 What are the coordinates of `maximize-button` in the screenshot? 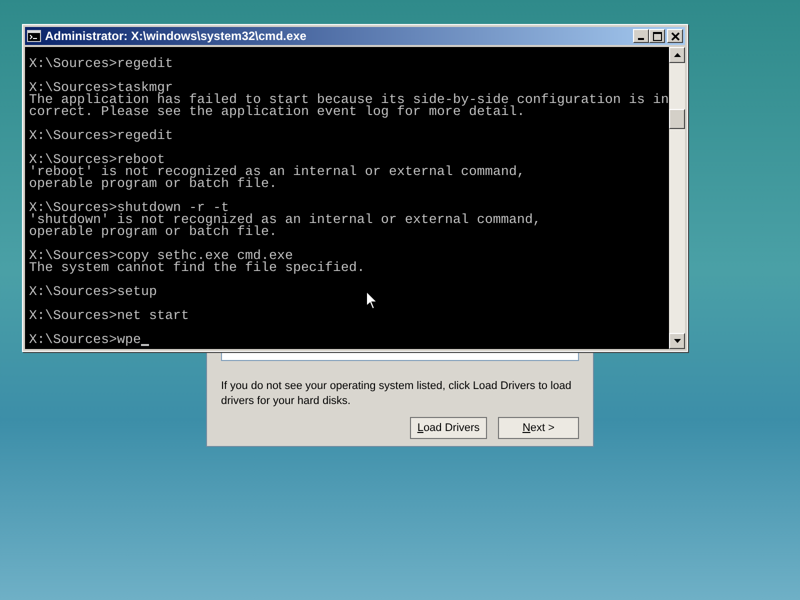 It's located at (657, 36).